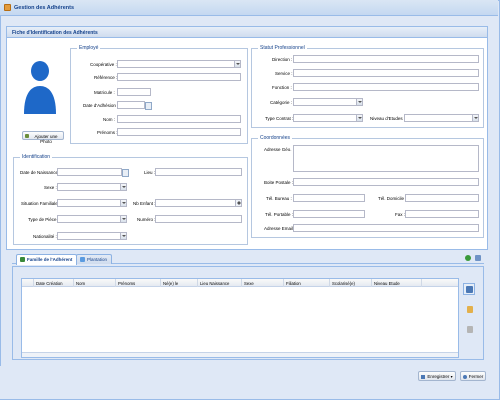 This screenshot has width=500, height=400. Describe the element at coordinates (386, 182) in the screenshot. I see `boite-postale-input` at that location.